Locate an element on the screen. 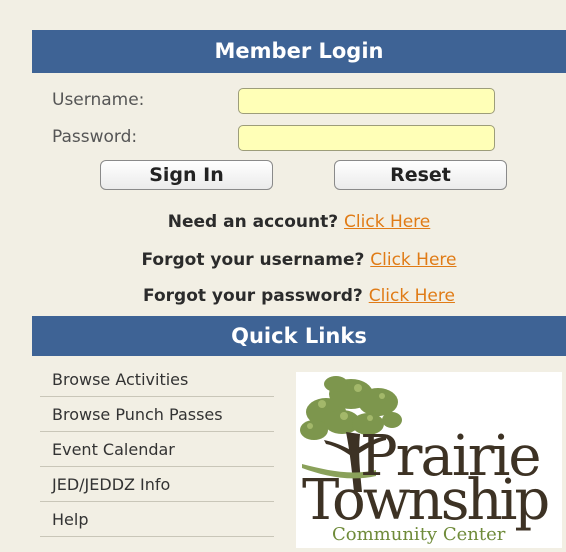 The width and height of the screenshot is (566, 552). reset-button: Reset is located at coordinates (420, 175).